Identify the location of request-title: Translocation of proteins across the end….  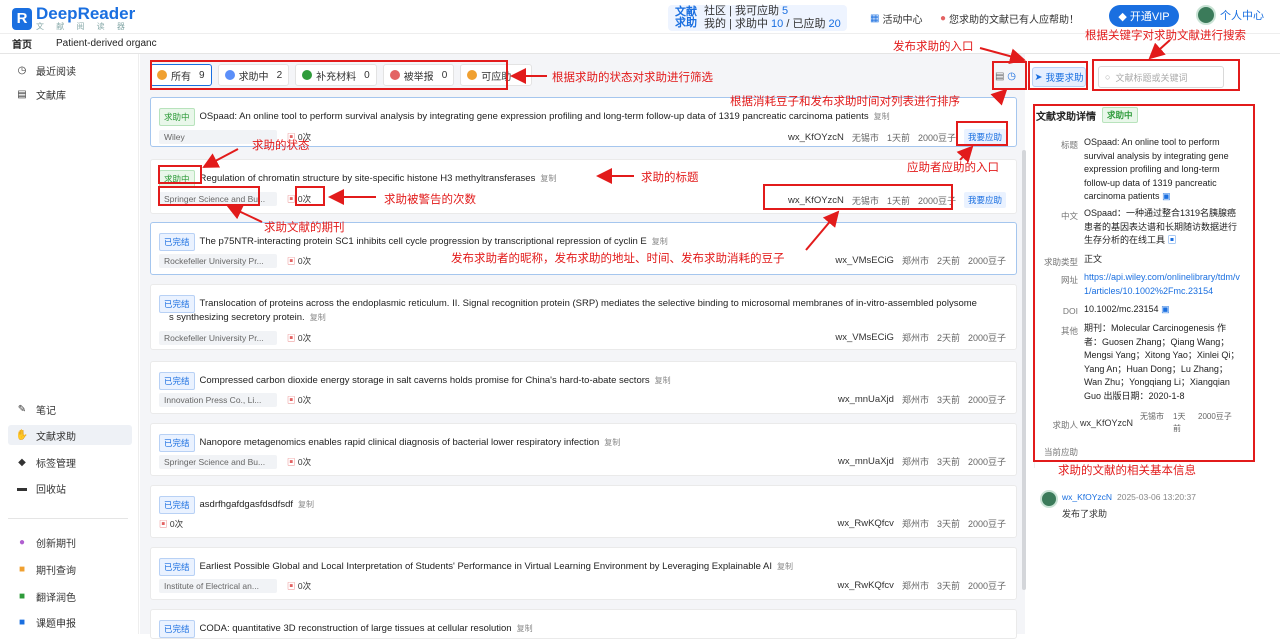
(588, 304).